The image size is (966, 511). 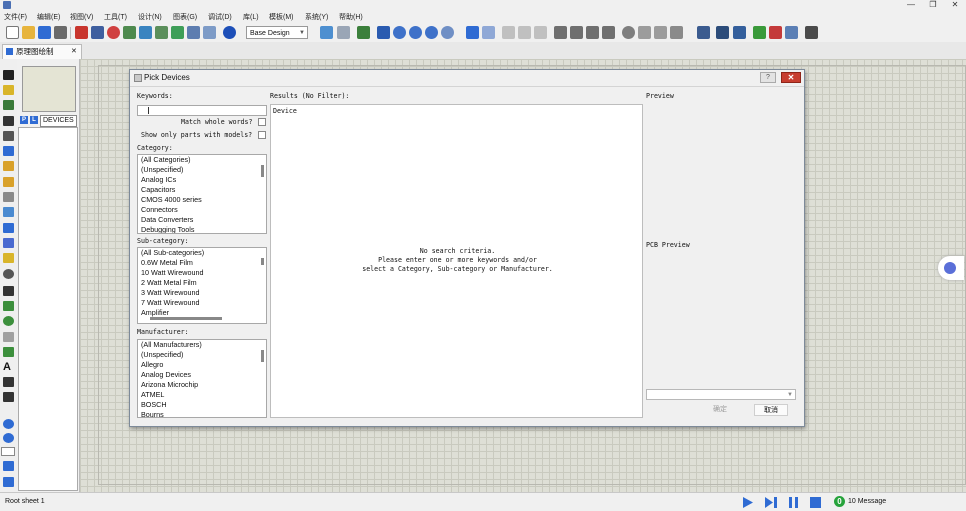 What do you see at coordinates (177, 32) in the screenshot?
I see `bom-icon` at bounding box center [177, 32].